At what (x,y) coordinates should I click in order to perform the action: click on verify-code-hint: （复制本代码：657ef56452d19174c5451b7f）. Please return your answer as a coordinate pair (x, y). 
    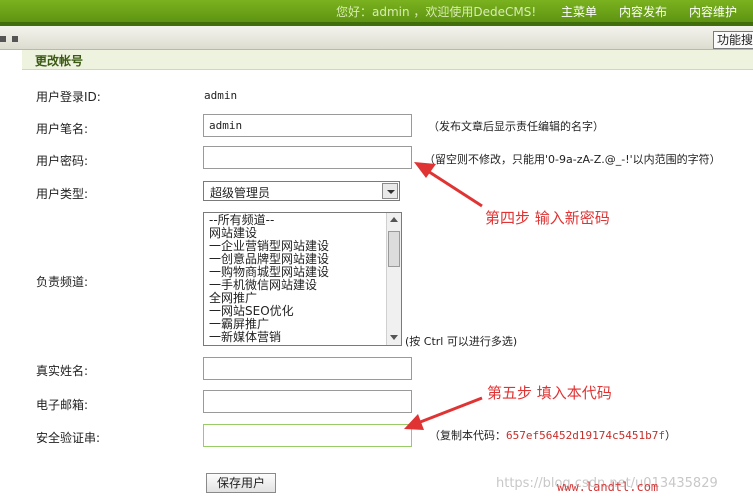
    Looking at the image, I should click on (552, 435).